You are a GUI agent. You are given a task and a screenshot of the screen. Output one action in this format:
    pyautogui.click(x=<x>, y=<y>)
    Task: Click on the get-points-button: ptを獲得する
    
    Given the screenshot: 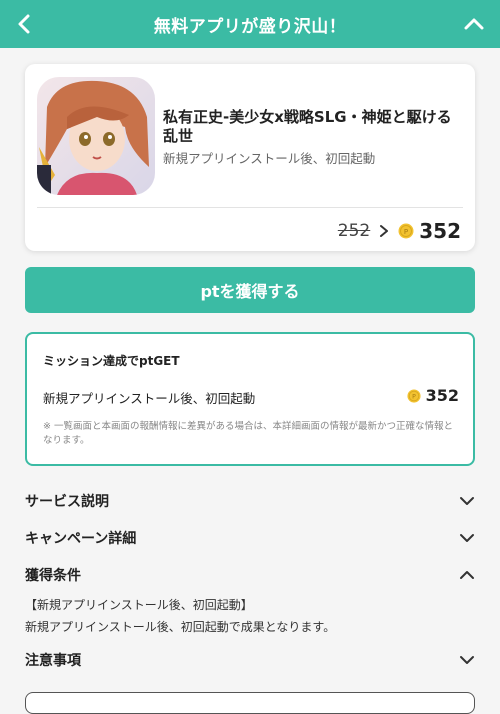 What is the action you would take?
    pyautogui.click(x=250, y=290)
    